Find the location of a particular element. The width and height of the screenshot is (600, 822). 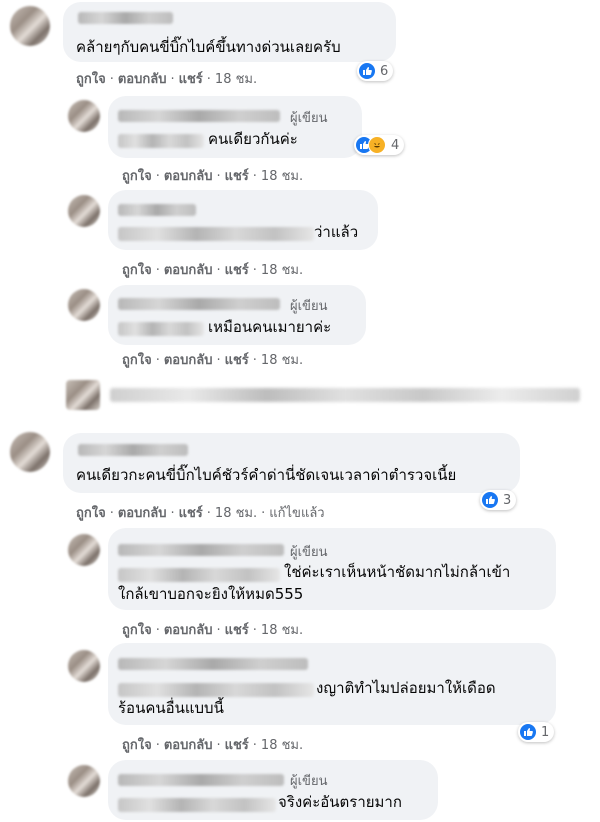

comment-text-line2: ร้อนคนอื่นแบบนี้ is located at coordinates (171, 708).